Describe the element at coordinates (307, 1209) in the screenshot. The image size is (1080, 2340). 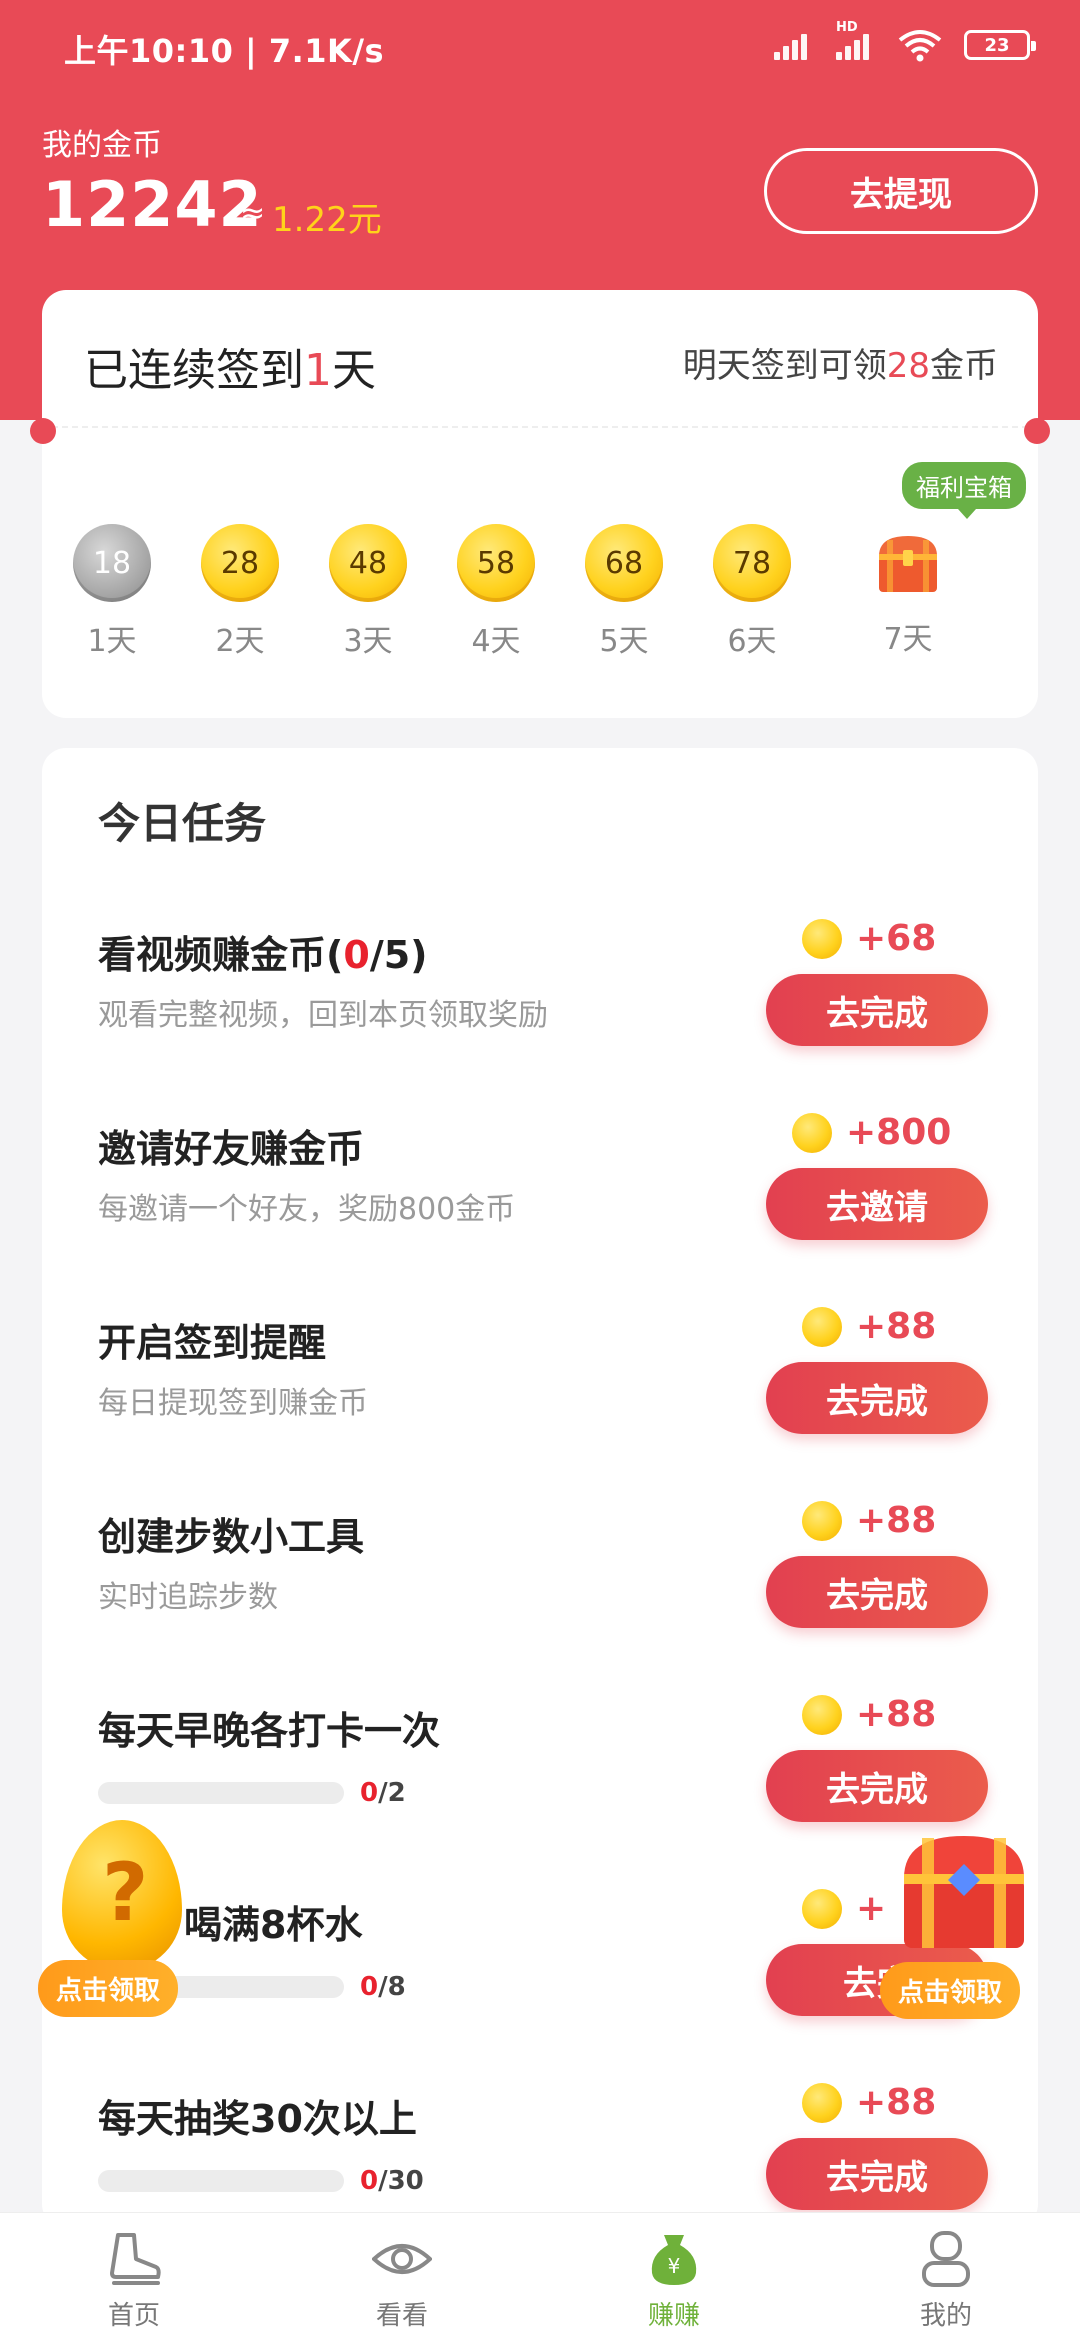
I see `task-desc: 每邀请一个好友，奖励800金币` at that location.